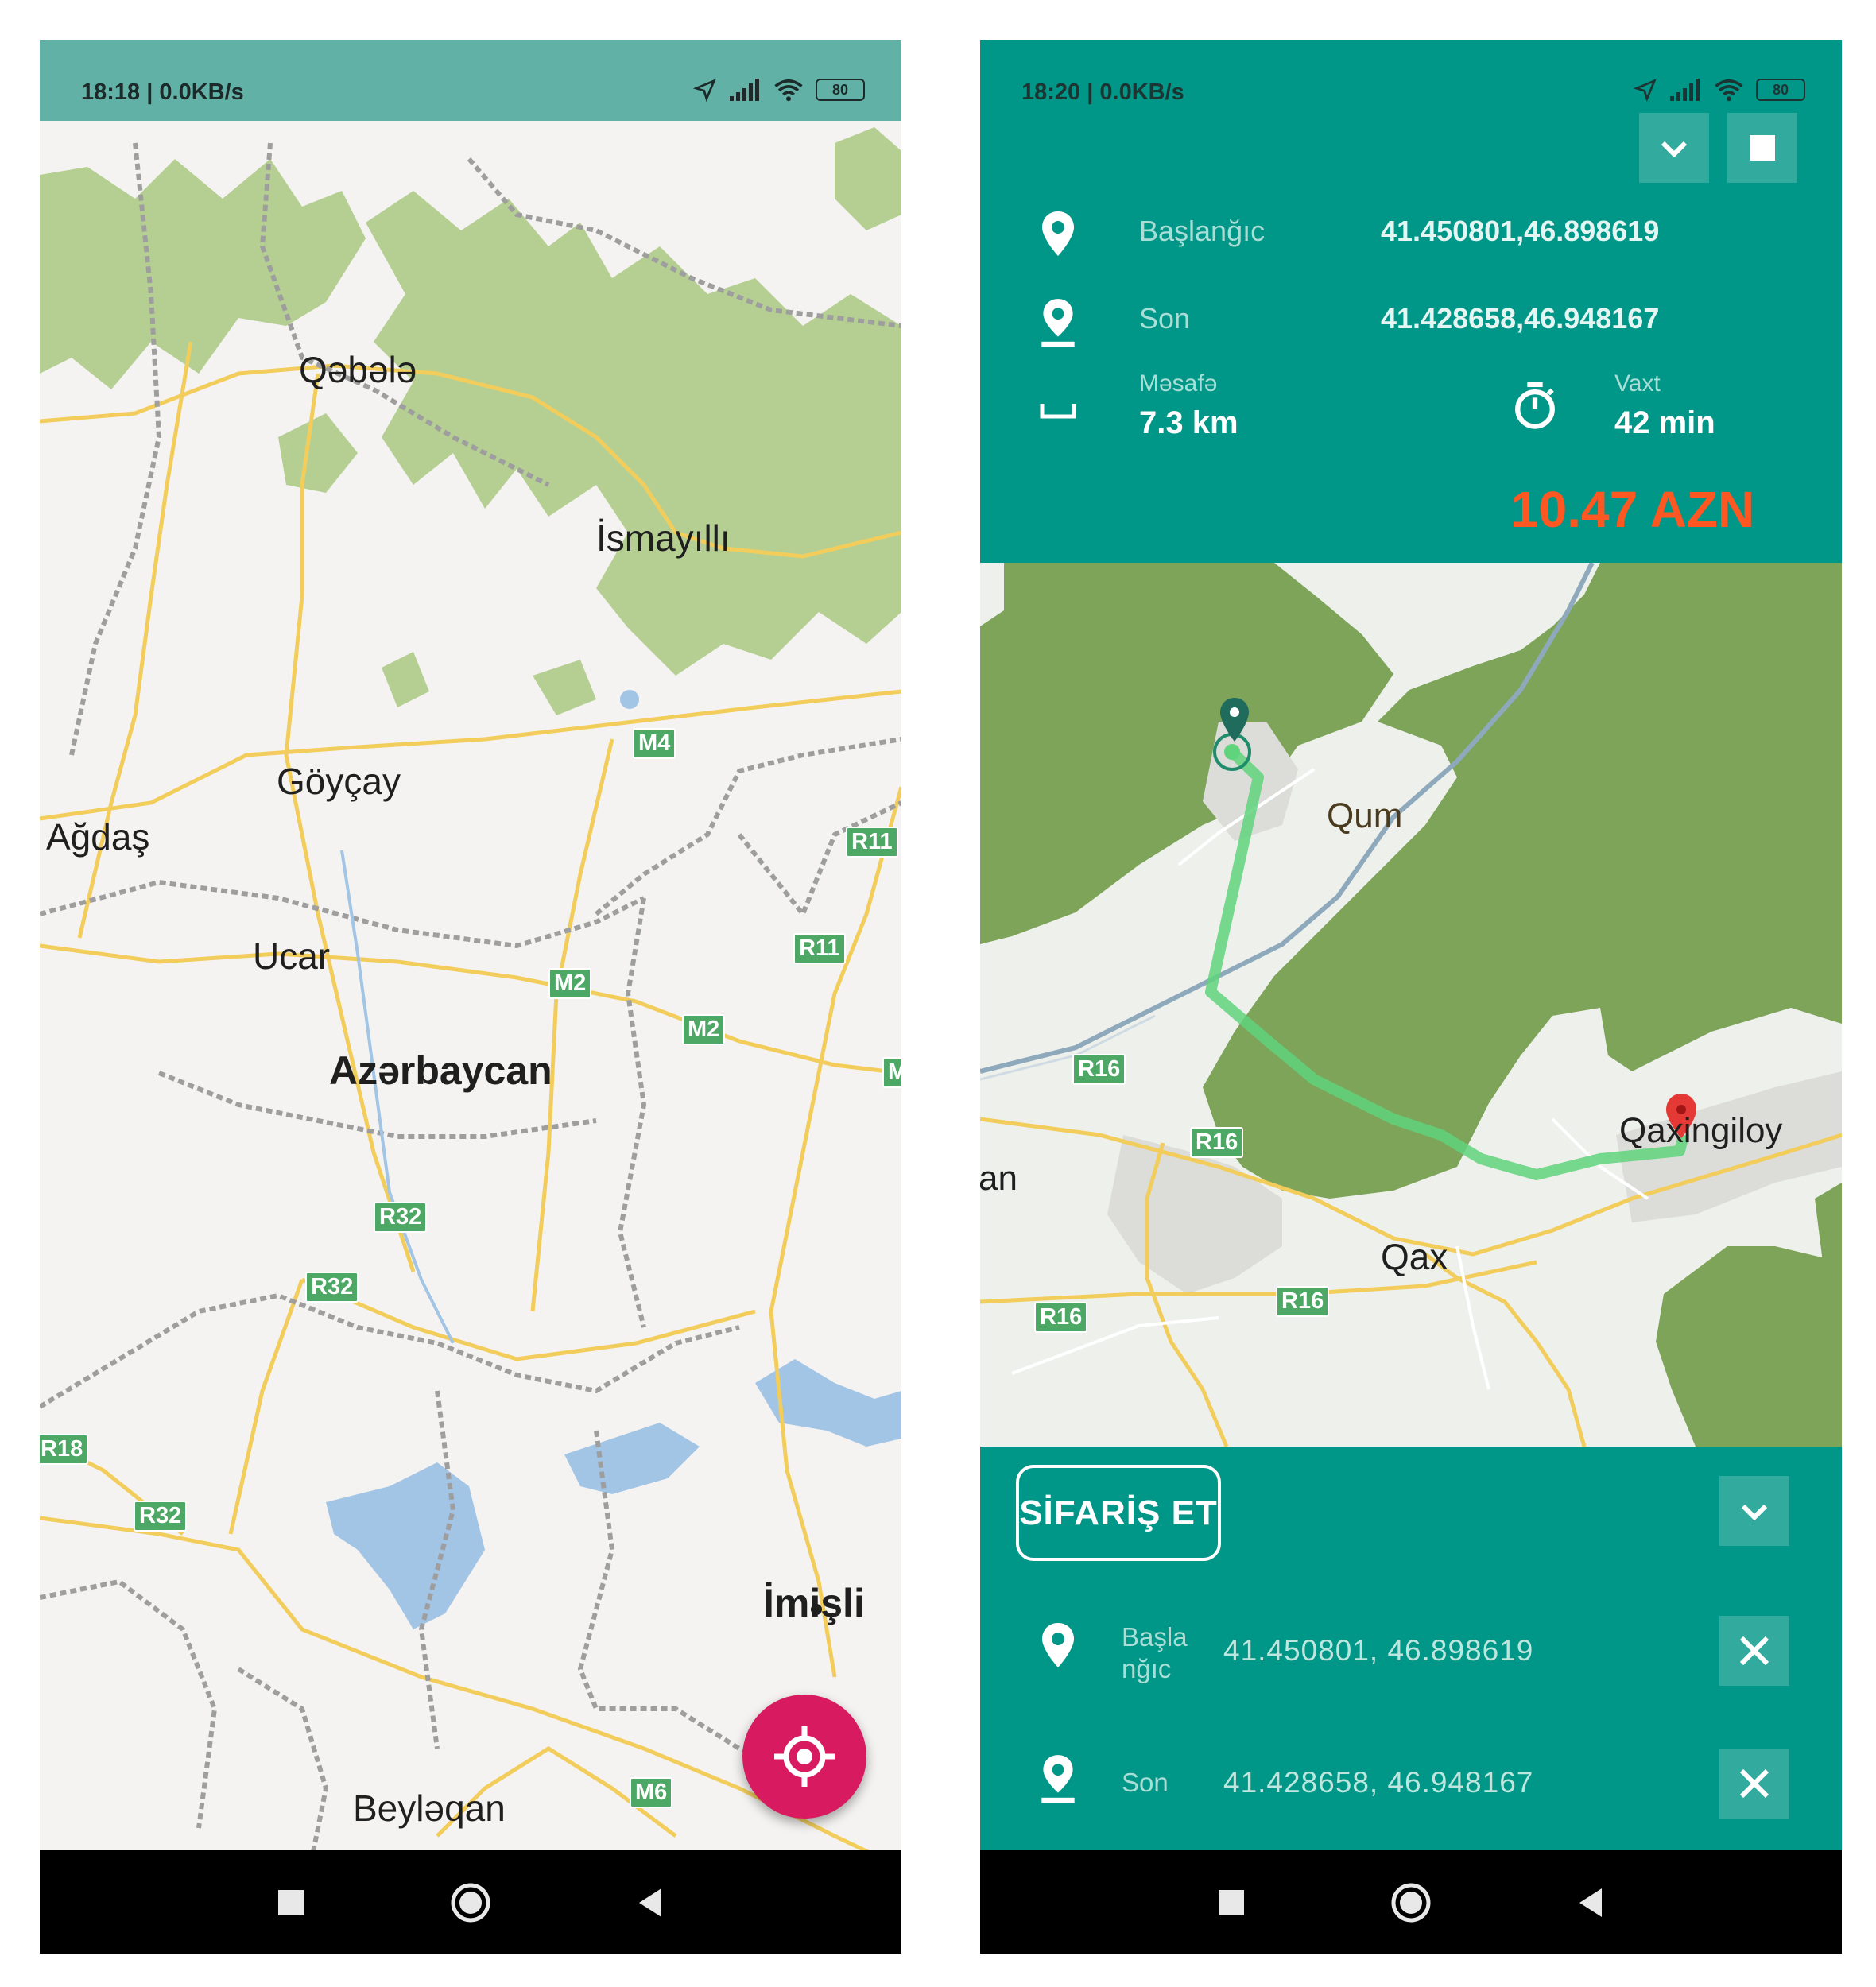 The height and width of the screenshot is (1987, 1876). I want to click on place-label-goycay: Göyçay, so click(339, 781).